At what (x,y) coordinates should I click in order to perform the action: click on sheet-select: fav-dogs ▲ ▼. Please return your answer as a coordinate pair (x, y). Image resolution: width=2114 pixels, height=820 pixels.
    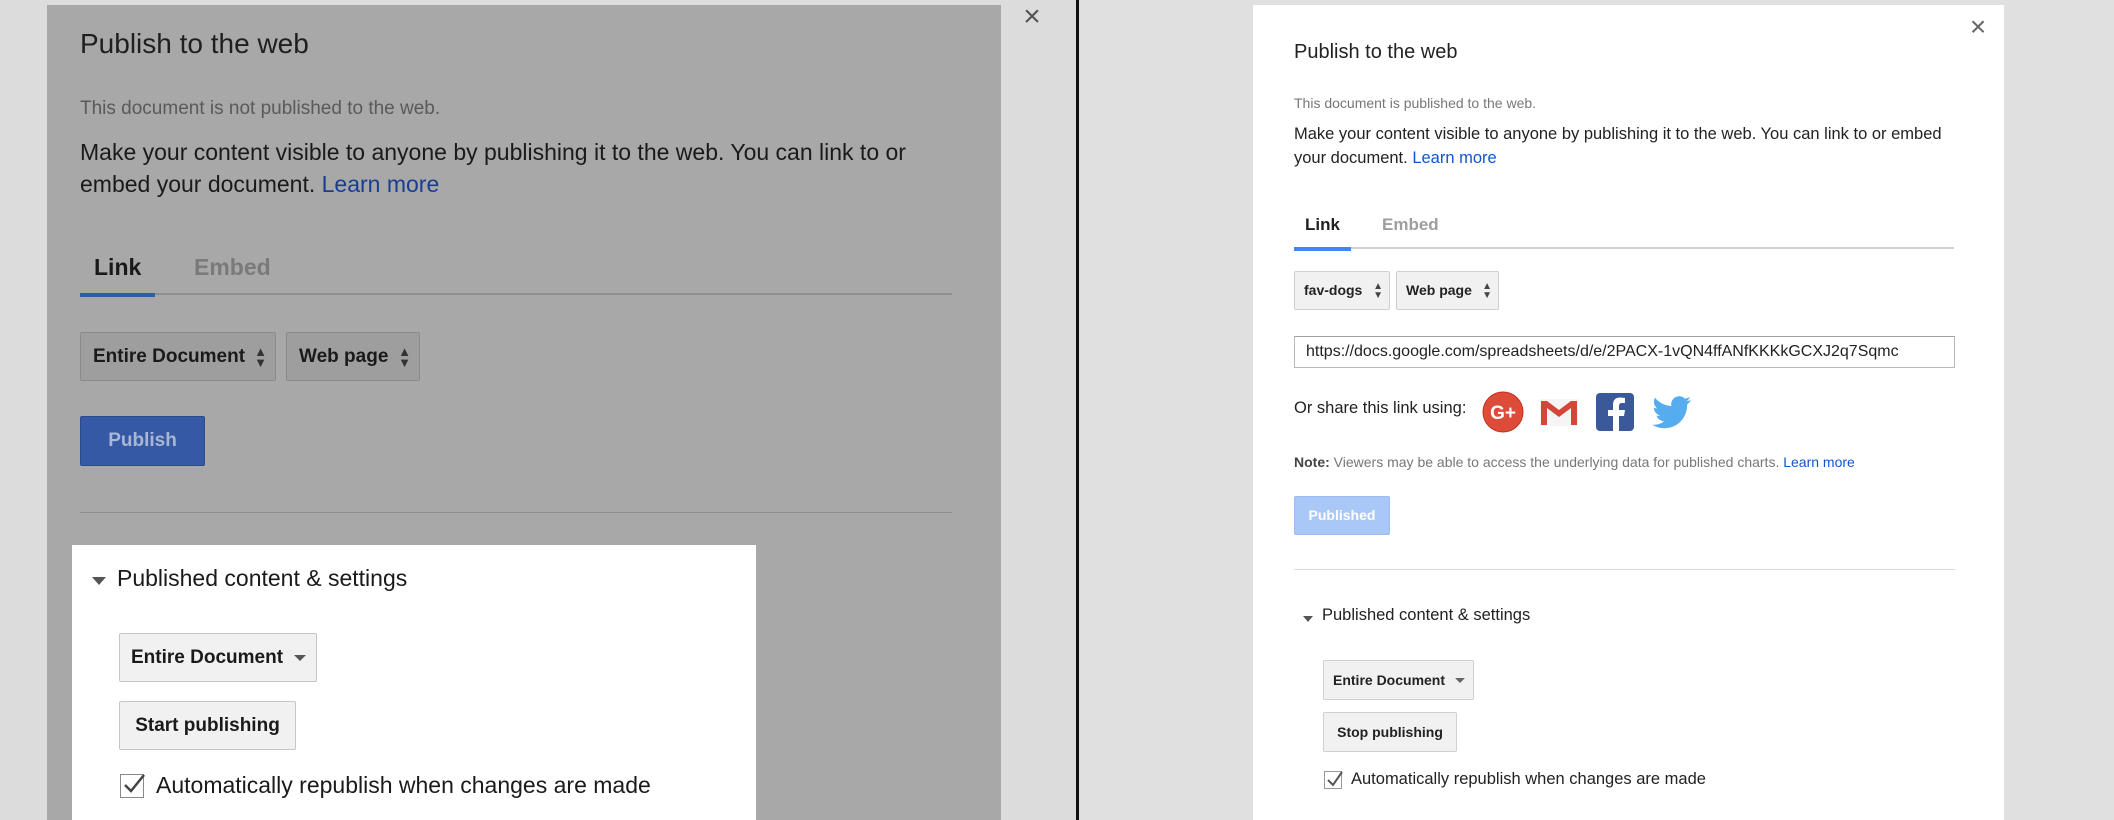
    Looking at the image, I should click on (1342, 290).